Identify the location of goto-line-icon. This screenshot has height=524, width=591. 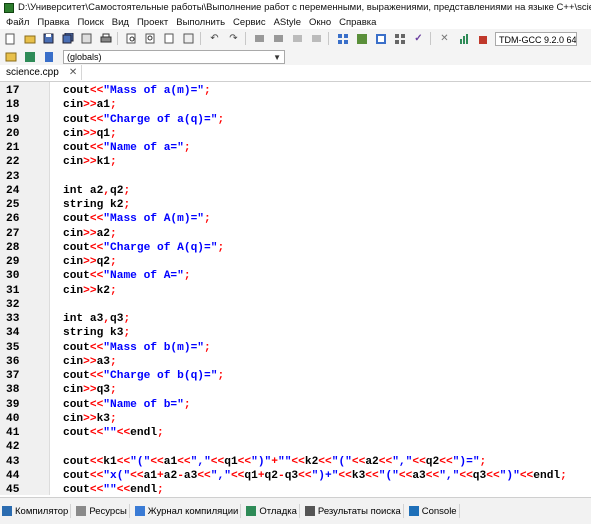
(188, 38).